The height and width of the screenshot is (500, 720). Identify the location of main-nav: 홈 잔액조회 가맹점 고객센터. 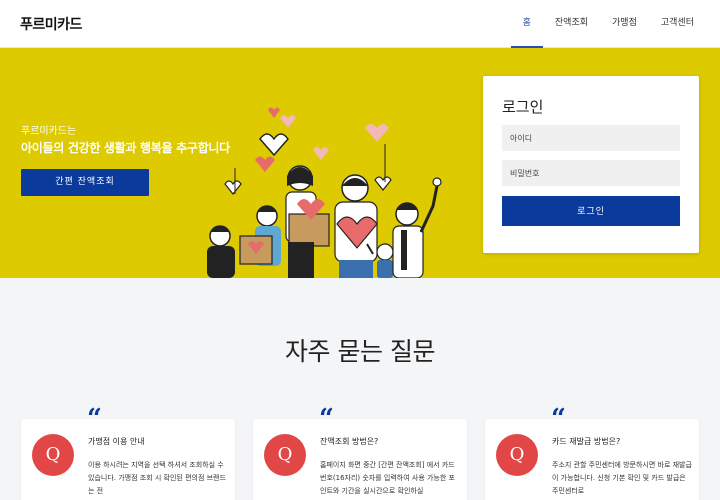
(608, 24).